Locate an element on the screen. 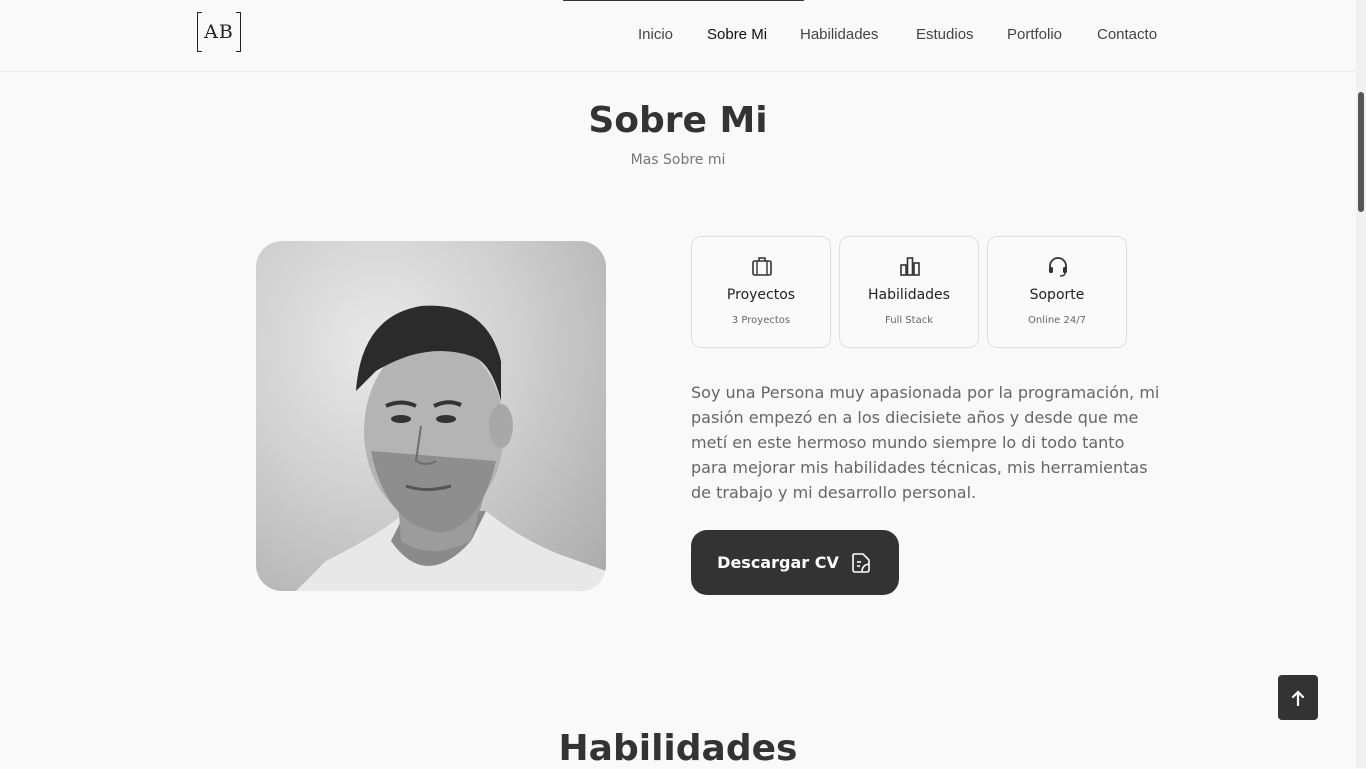 The width and height of the screenshot is (1366, 769). nav-estudios: Estudios is located at coordinates (945, 34).